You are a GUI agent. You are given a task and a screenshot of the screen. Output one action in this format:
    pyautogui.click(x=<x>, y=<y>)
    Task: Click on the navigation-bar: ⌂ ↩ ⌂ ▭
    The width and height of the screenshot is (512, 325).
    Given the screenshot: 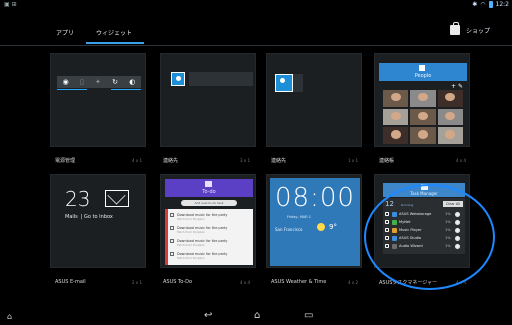 What is the action you would take?
    pyautogui.click(x=256, y=316)
    